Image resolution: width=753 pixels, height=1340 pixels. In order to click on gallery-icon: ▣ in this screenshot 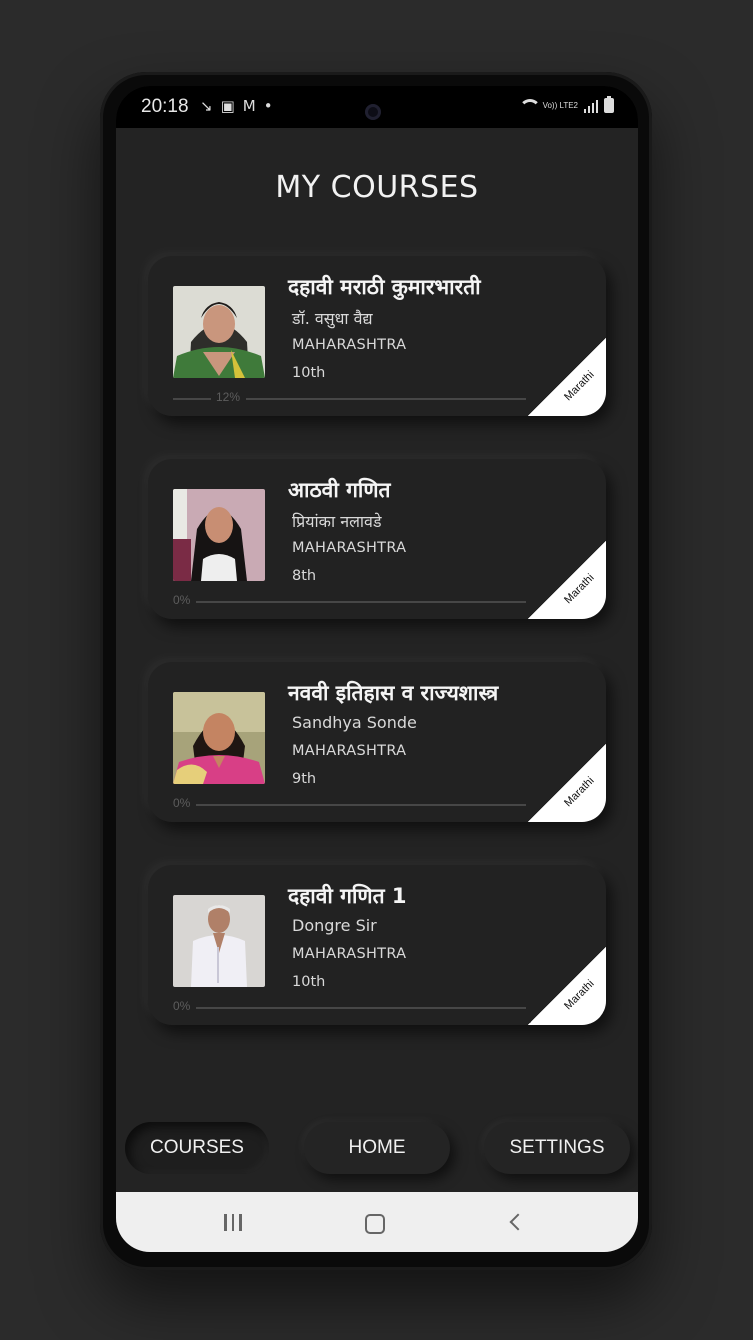, I will do `click(231, 106)`.